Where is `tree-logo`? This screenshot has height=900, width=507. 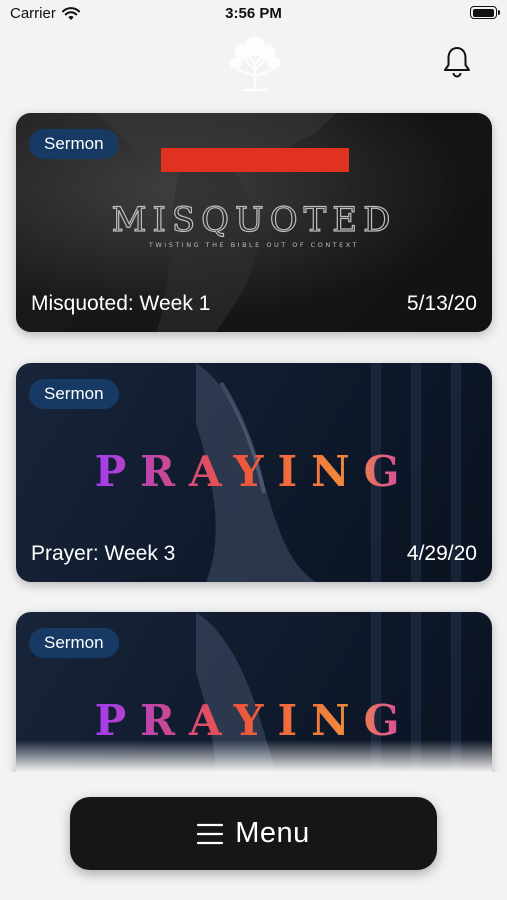 tree-logo is located at coordinates (255, 64).